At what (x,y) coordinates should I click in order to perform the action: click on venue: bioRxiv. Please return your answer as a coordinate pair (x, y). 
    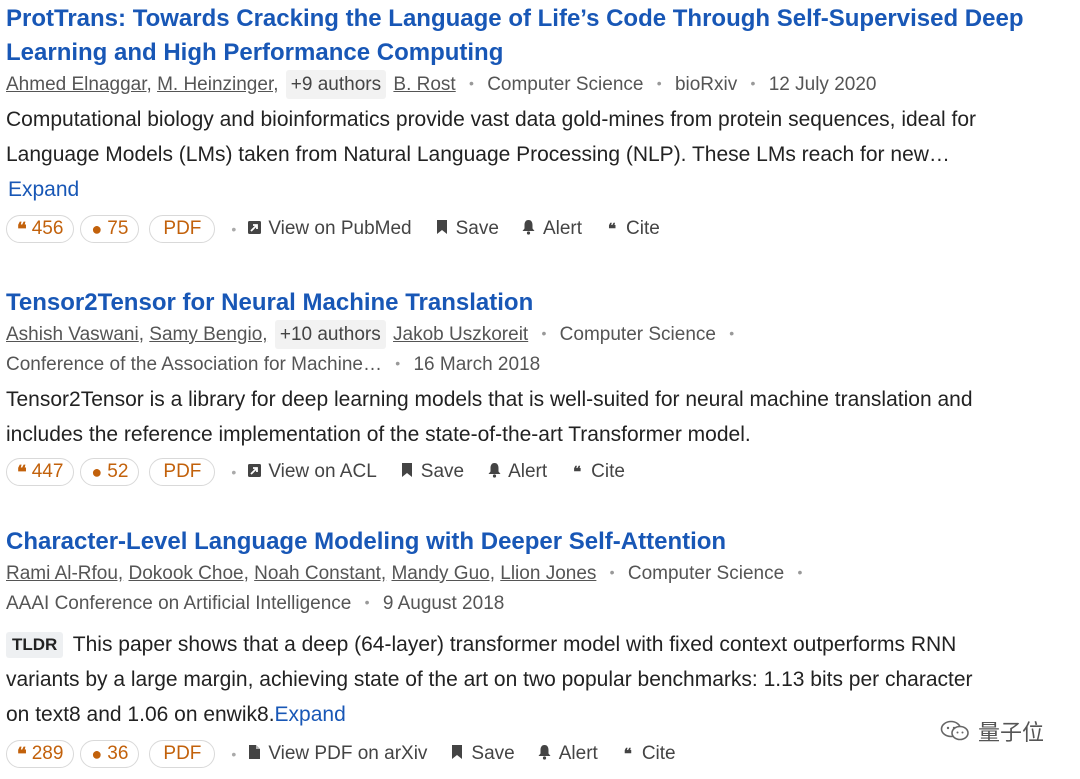
    Looking at the image, I should click on (706, 84).